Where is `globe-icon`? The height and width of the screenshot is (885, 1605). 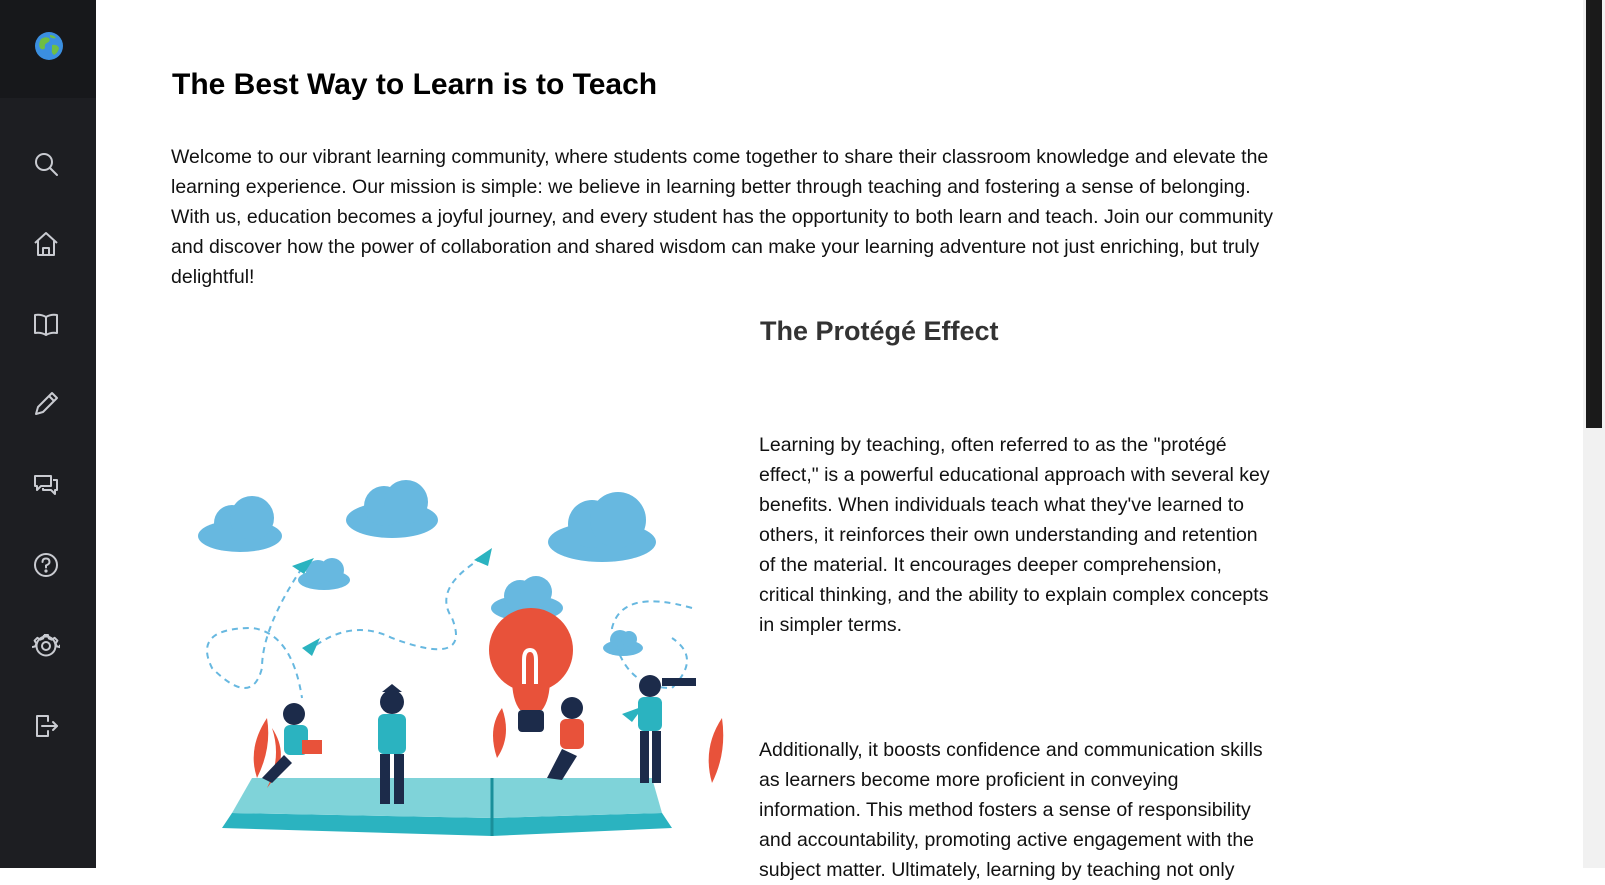
globe-icon is located at coordinates (49, 46).